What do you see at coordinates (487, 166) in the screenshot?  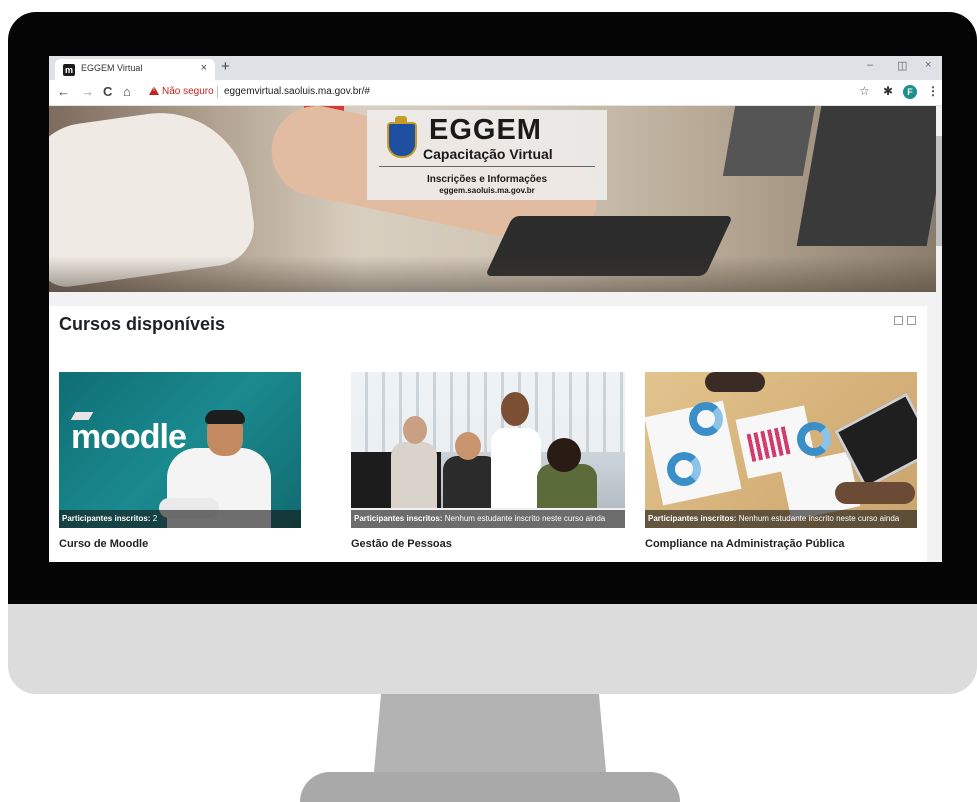 I see `logo-divider` at bounding box center [487, 166].